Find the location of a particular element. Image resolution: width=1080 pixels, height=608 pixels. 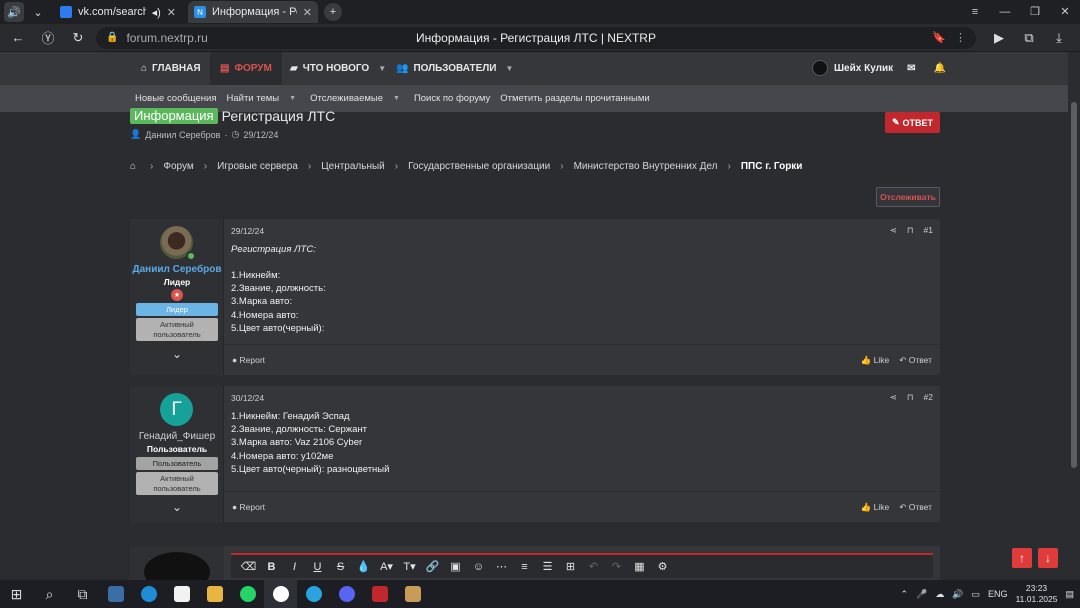

home-icon: ⌂ is located at coordinates (135, 166).